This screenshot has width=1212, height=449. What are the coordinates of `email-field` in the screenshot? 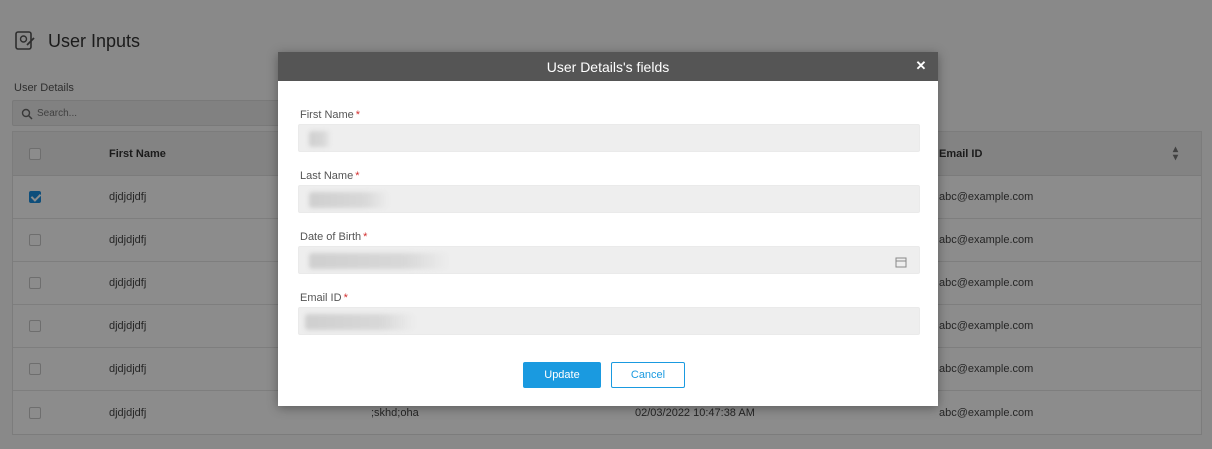 It's located at (609, 321).